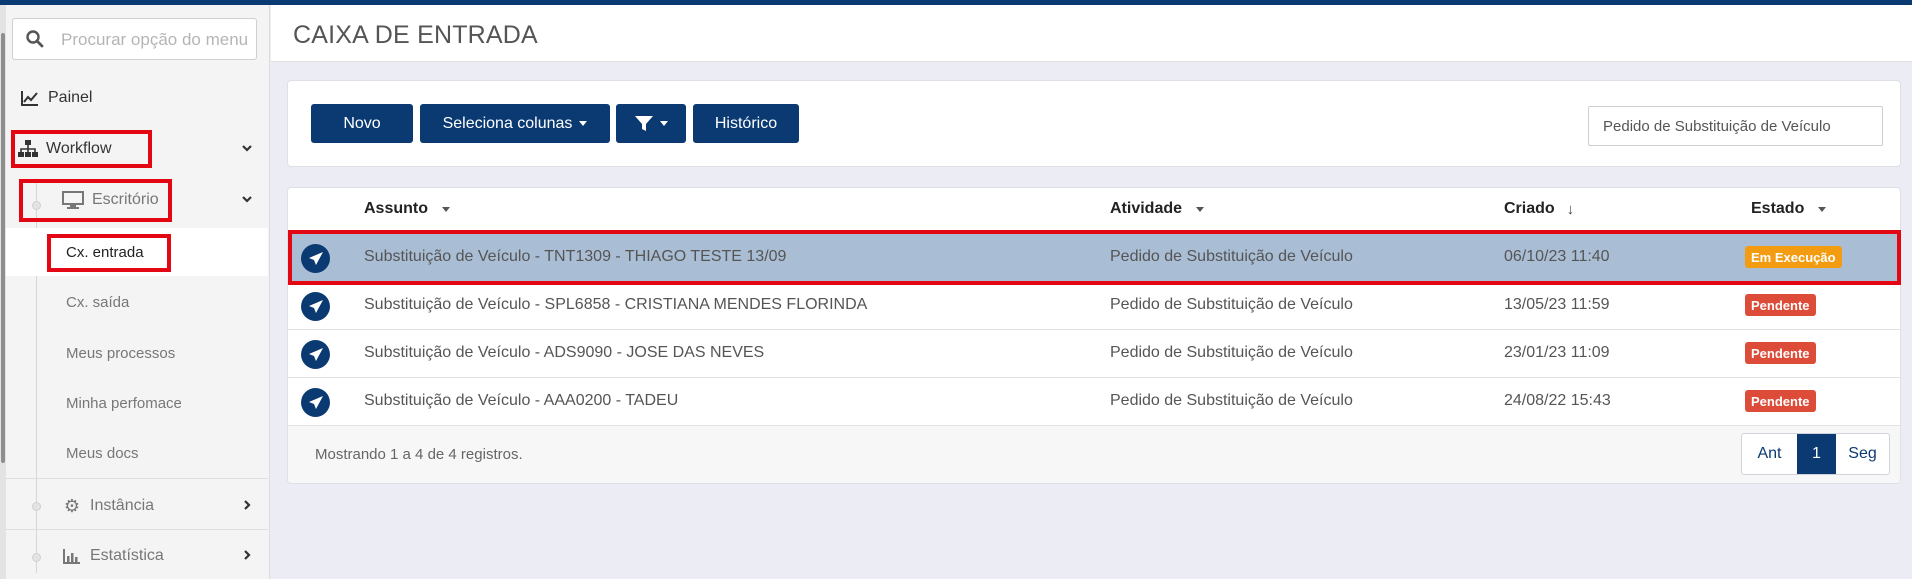 The width and height of the screenshot is (1912, 579). I want to click on sidebar-item-label: Minha perfomace, so click(124, 403).